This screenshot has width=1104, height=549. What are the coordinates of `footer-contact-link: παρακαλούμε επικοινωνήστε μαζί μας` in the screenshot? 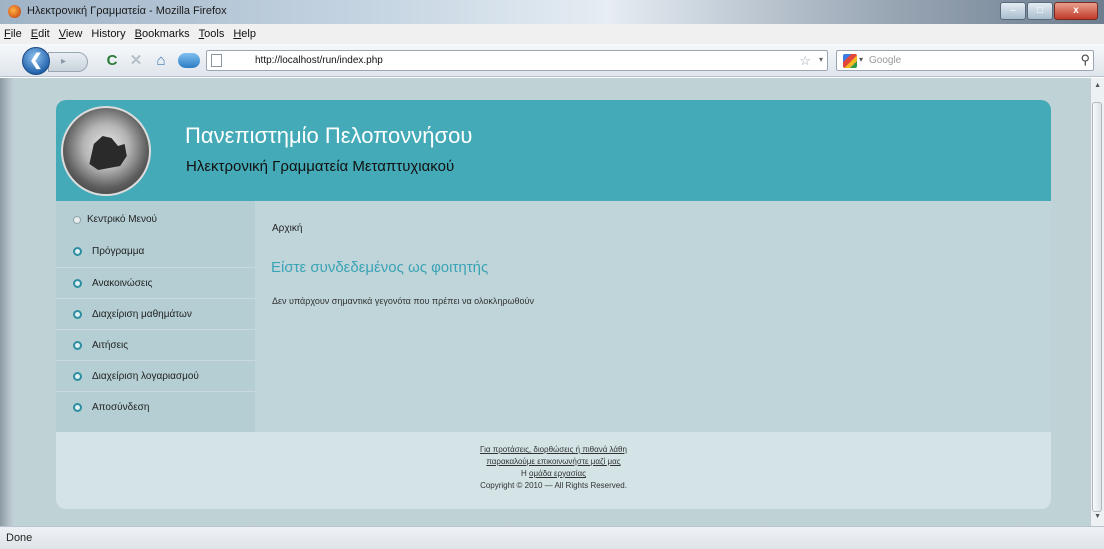 It's located at (553, 461).